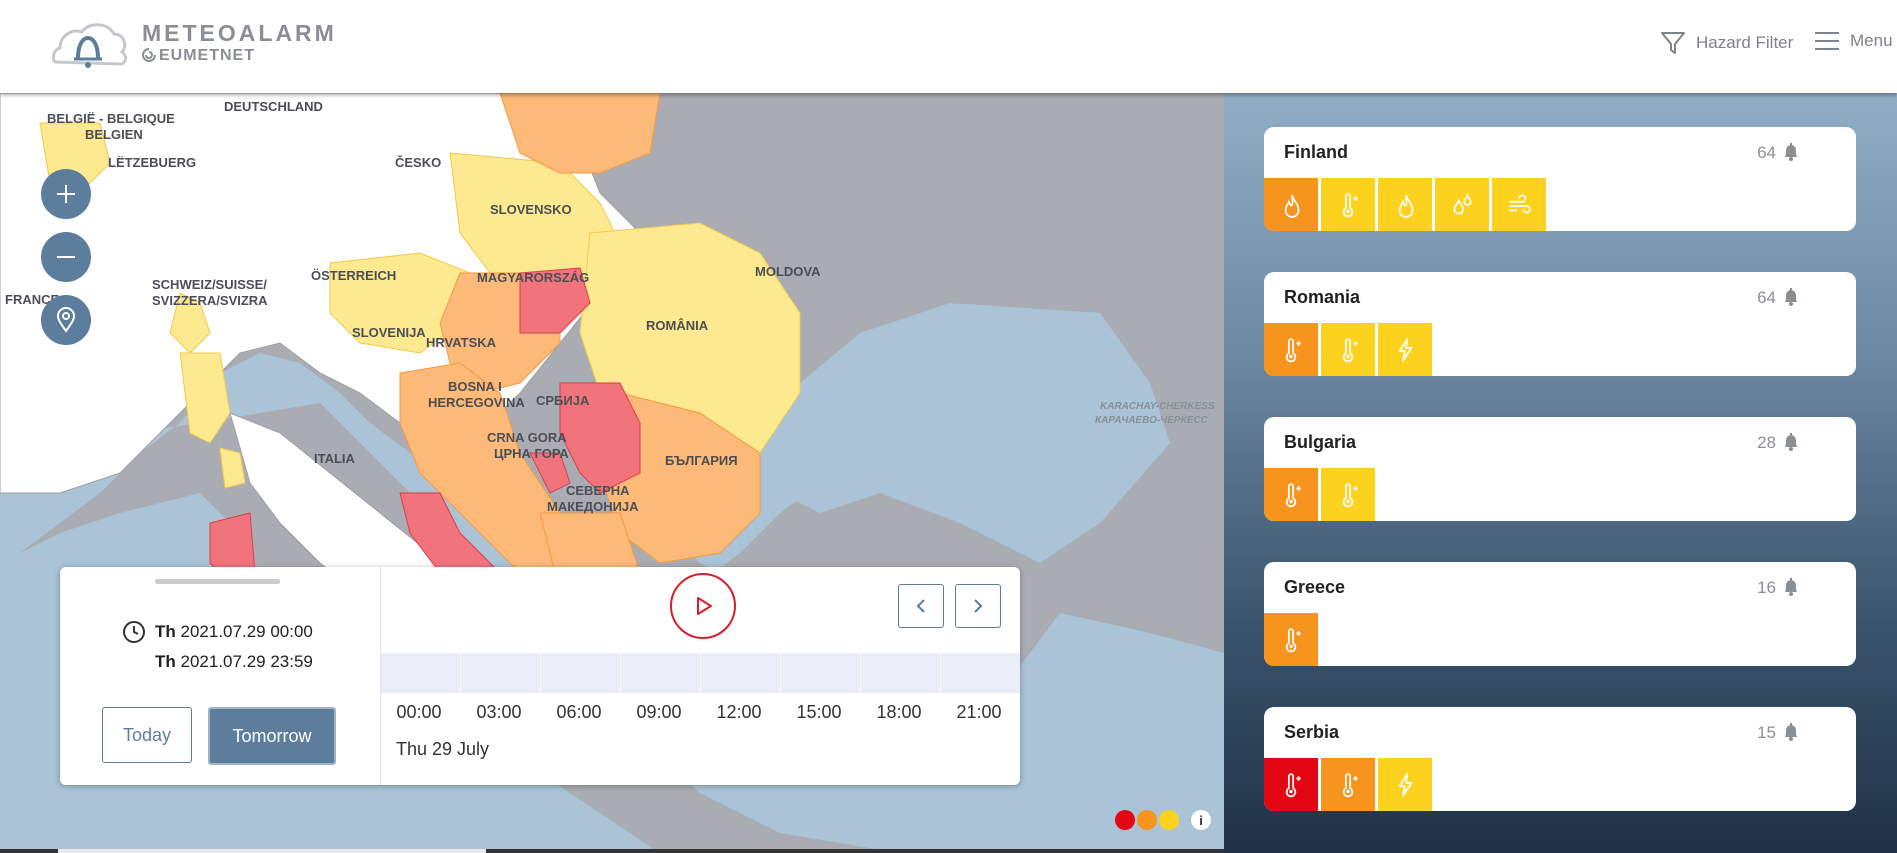  Describe the element at coordinates (89, 45) in the screenshot. I see `bell-logo-icon` at that location.